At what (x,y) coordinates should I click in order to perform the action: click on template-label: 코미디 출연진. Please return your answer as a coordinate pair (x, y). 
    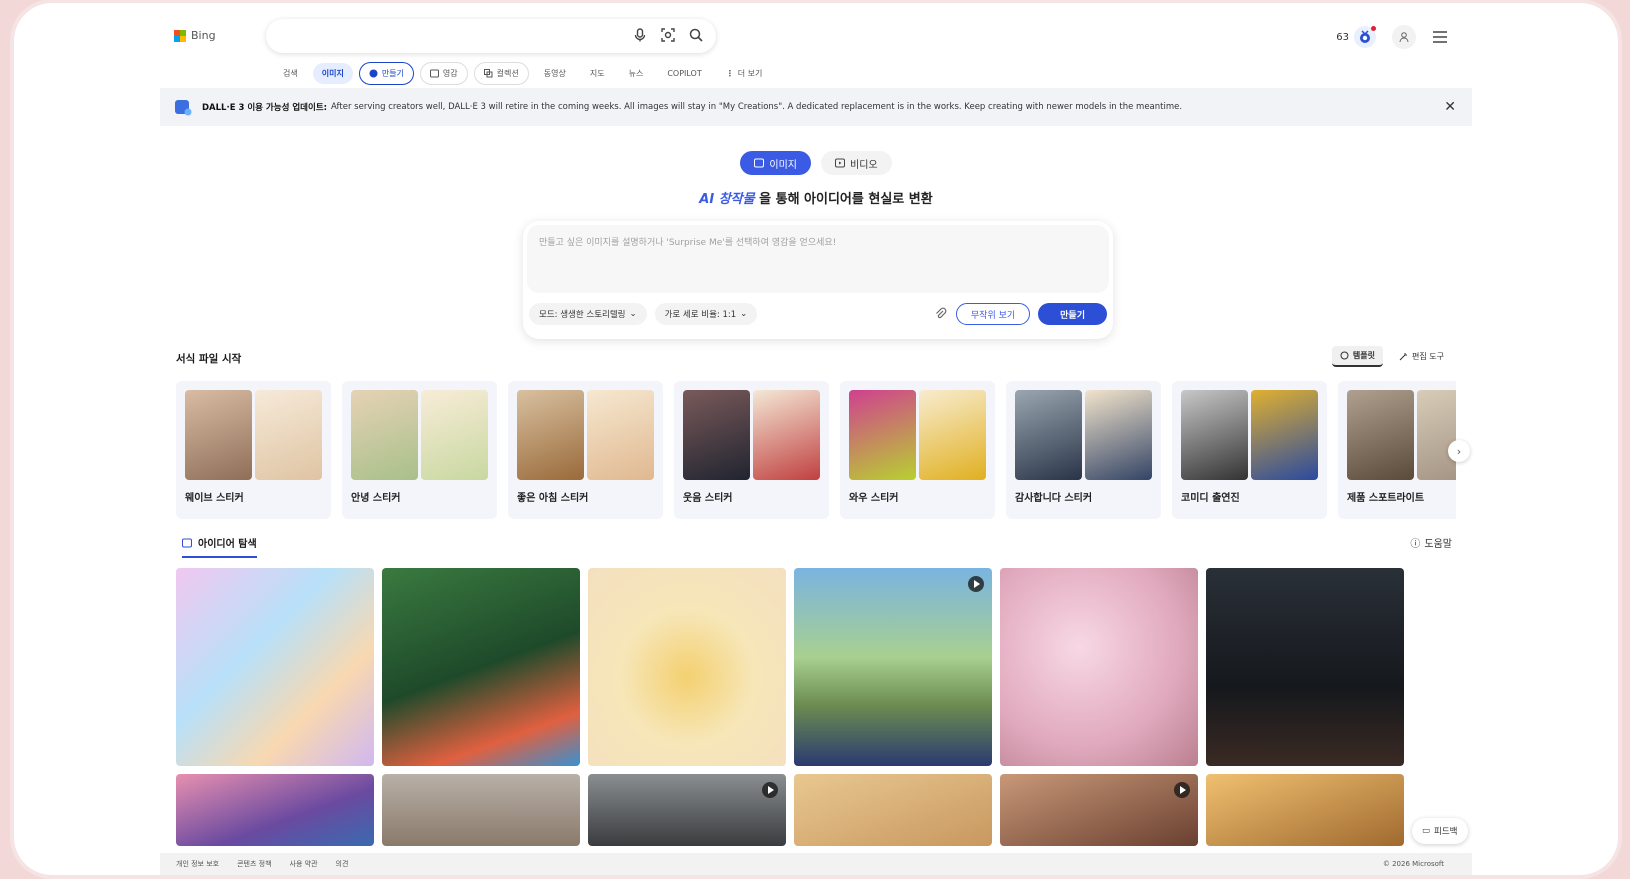
    Looking at the image, I should click on (1210, 498).